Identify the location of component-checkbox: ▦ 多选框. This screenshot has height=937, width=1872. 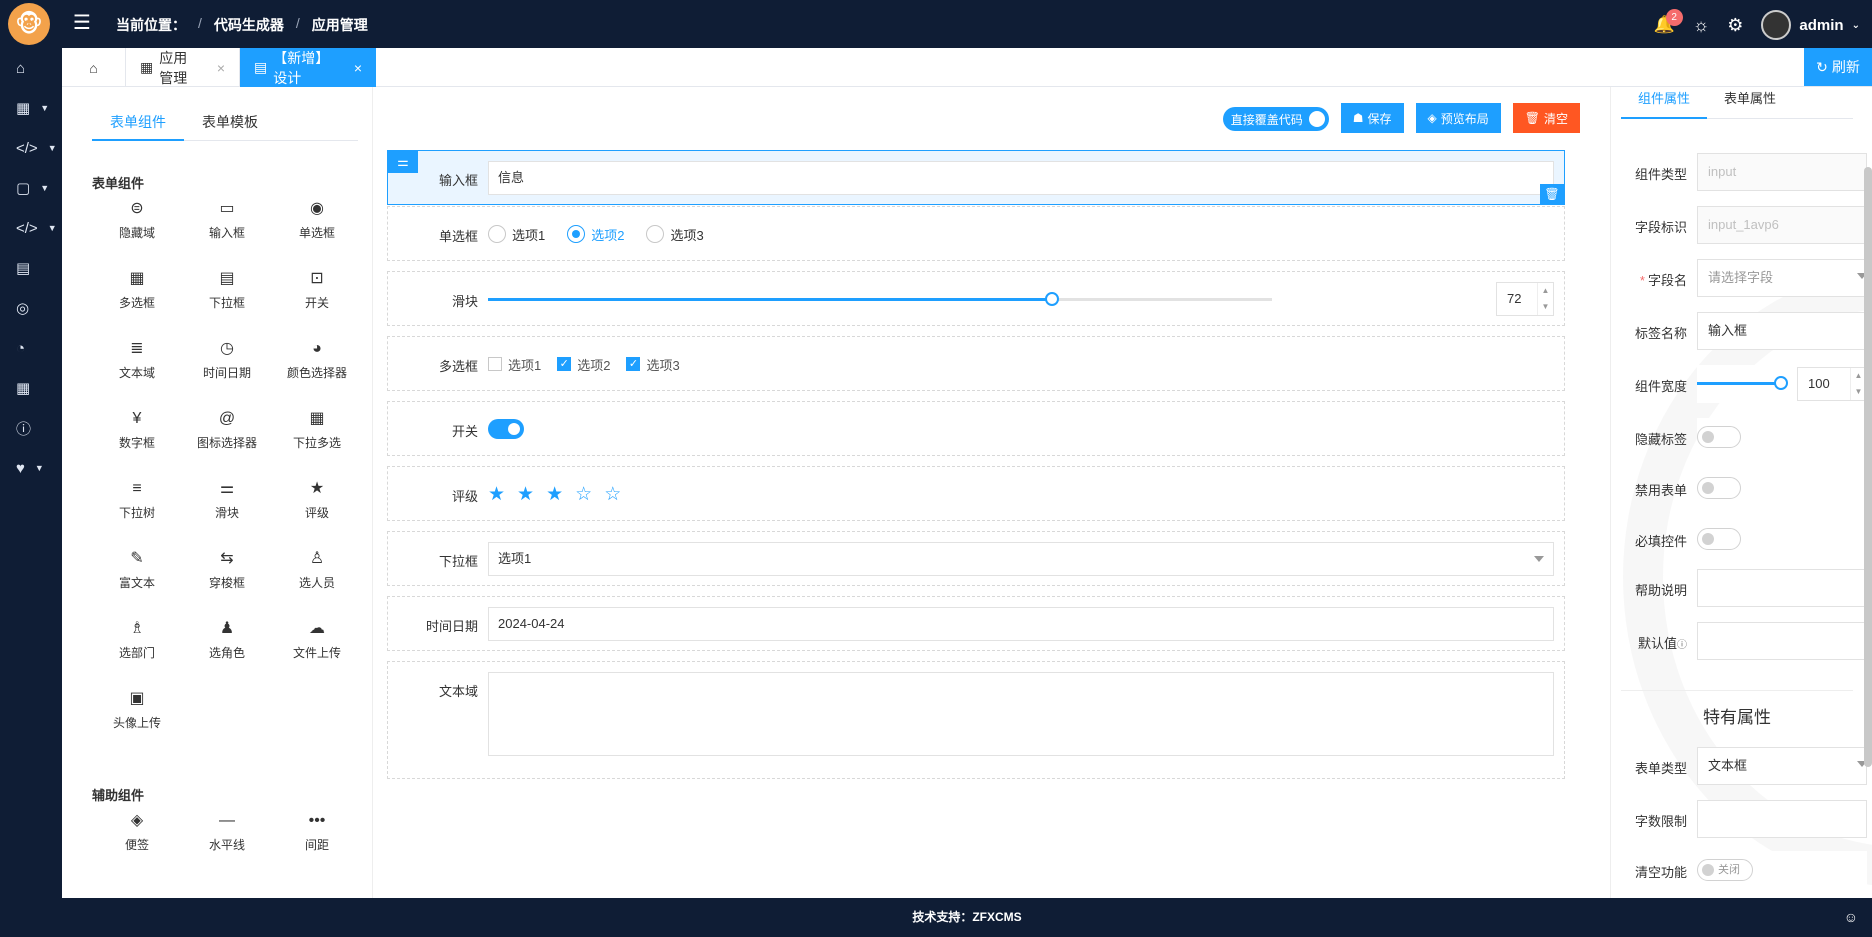
(137, 290).